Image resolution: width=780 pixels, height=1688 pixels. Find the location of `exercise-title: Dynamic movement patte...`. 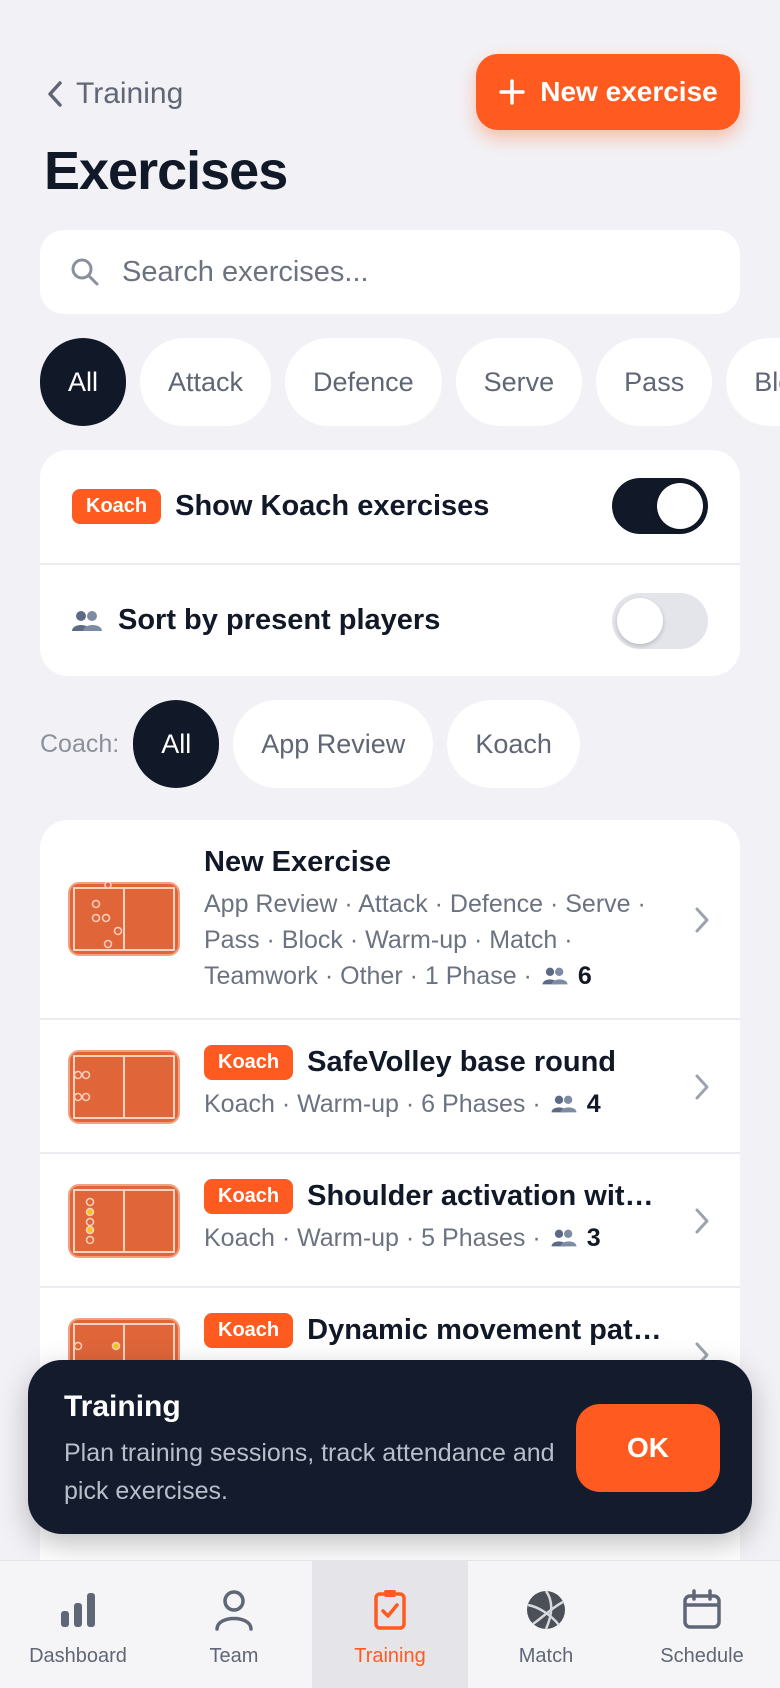

exercise-title: Dynamic movement patte... is located at coordinates (487, 1329).